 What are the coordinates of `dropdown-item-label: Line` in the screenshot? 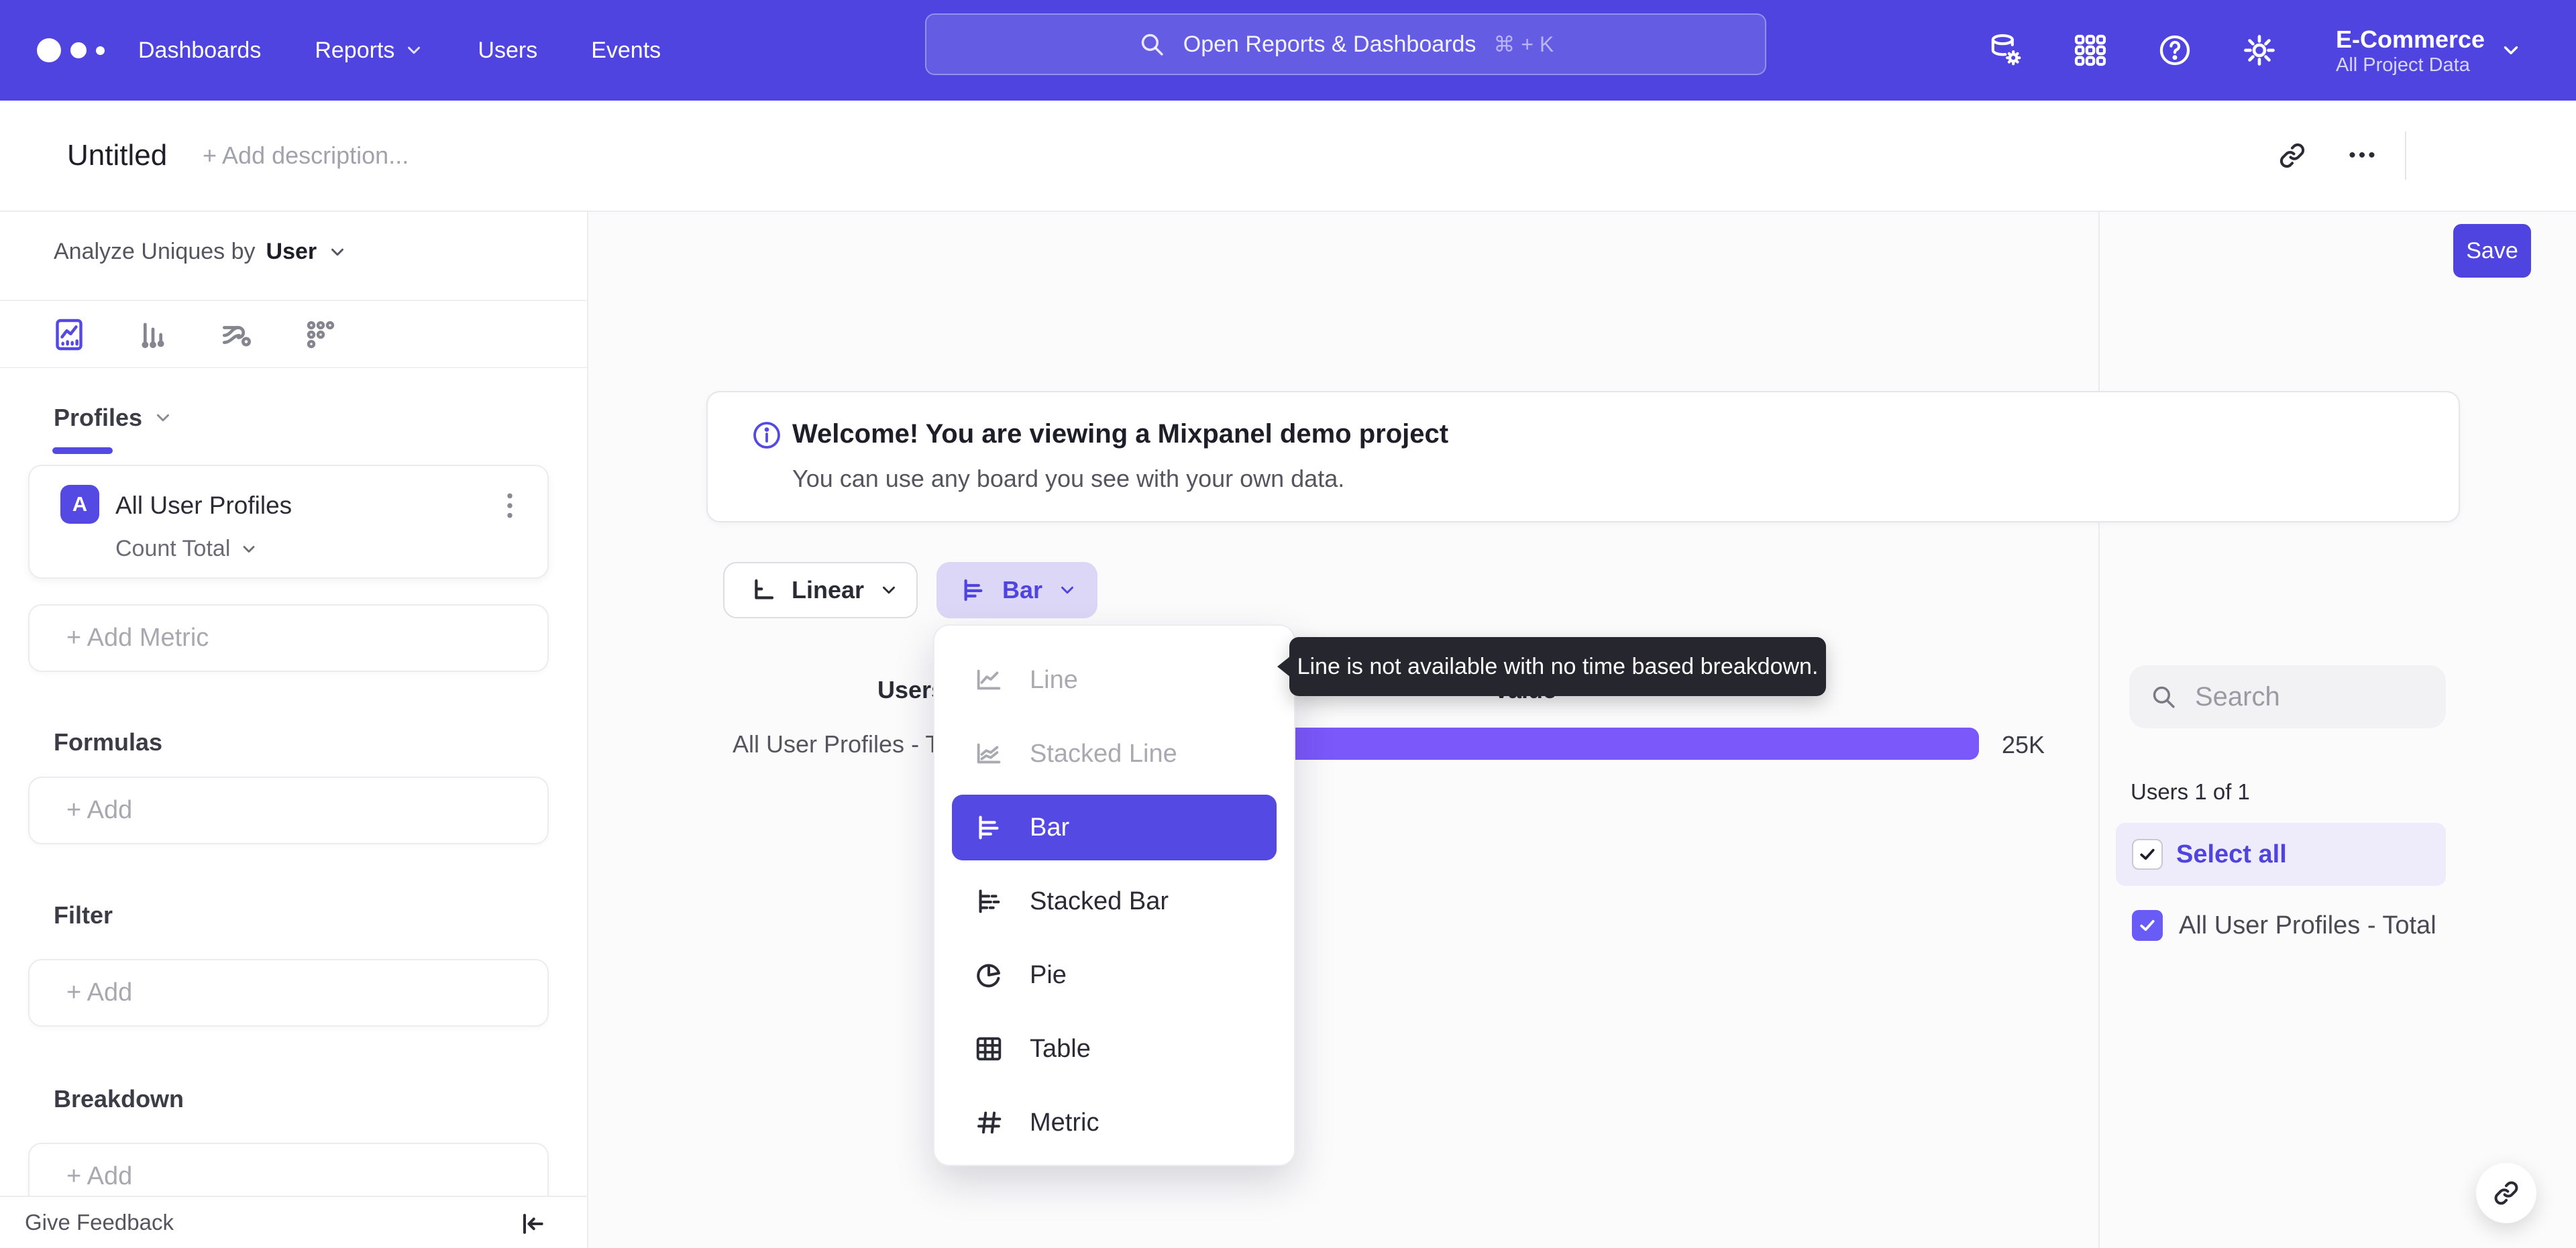 It's located at (1054, 679).